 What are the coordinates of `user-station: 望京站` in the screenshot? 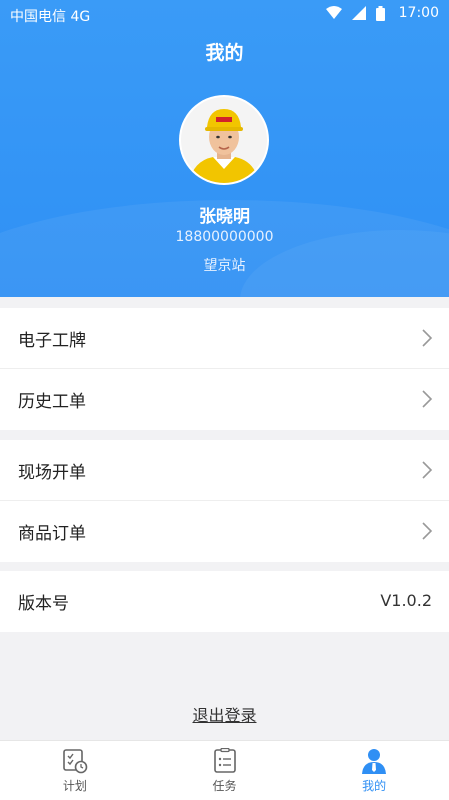 It's located at (224, 266).